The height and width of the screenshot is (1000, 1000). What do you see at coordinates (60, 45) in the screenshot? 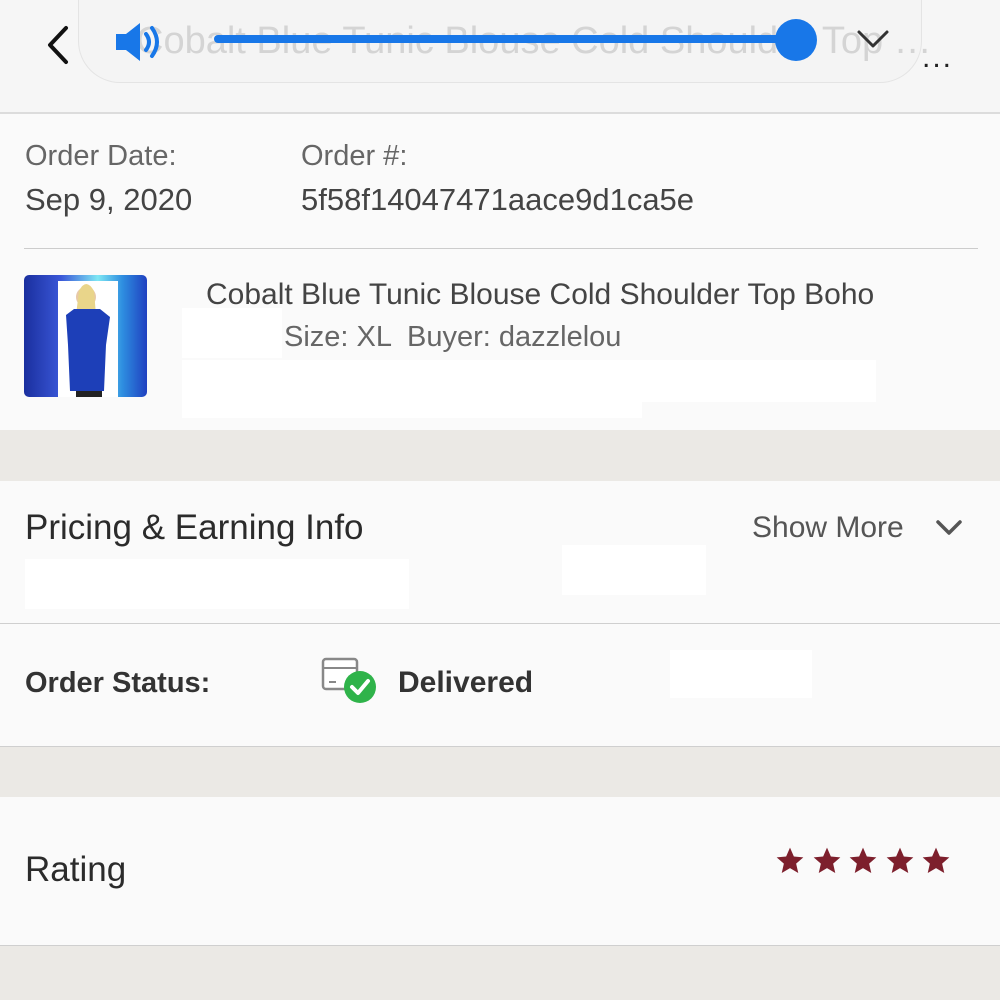
I see `back-chevron-icon` at bounding box center [60, 45].